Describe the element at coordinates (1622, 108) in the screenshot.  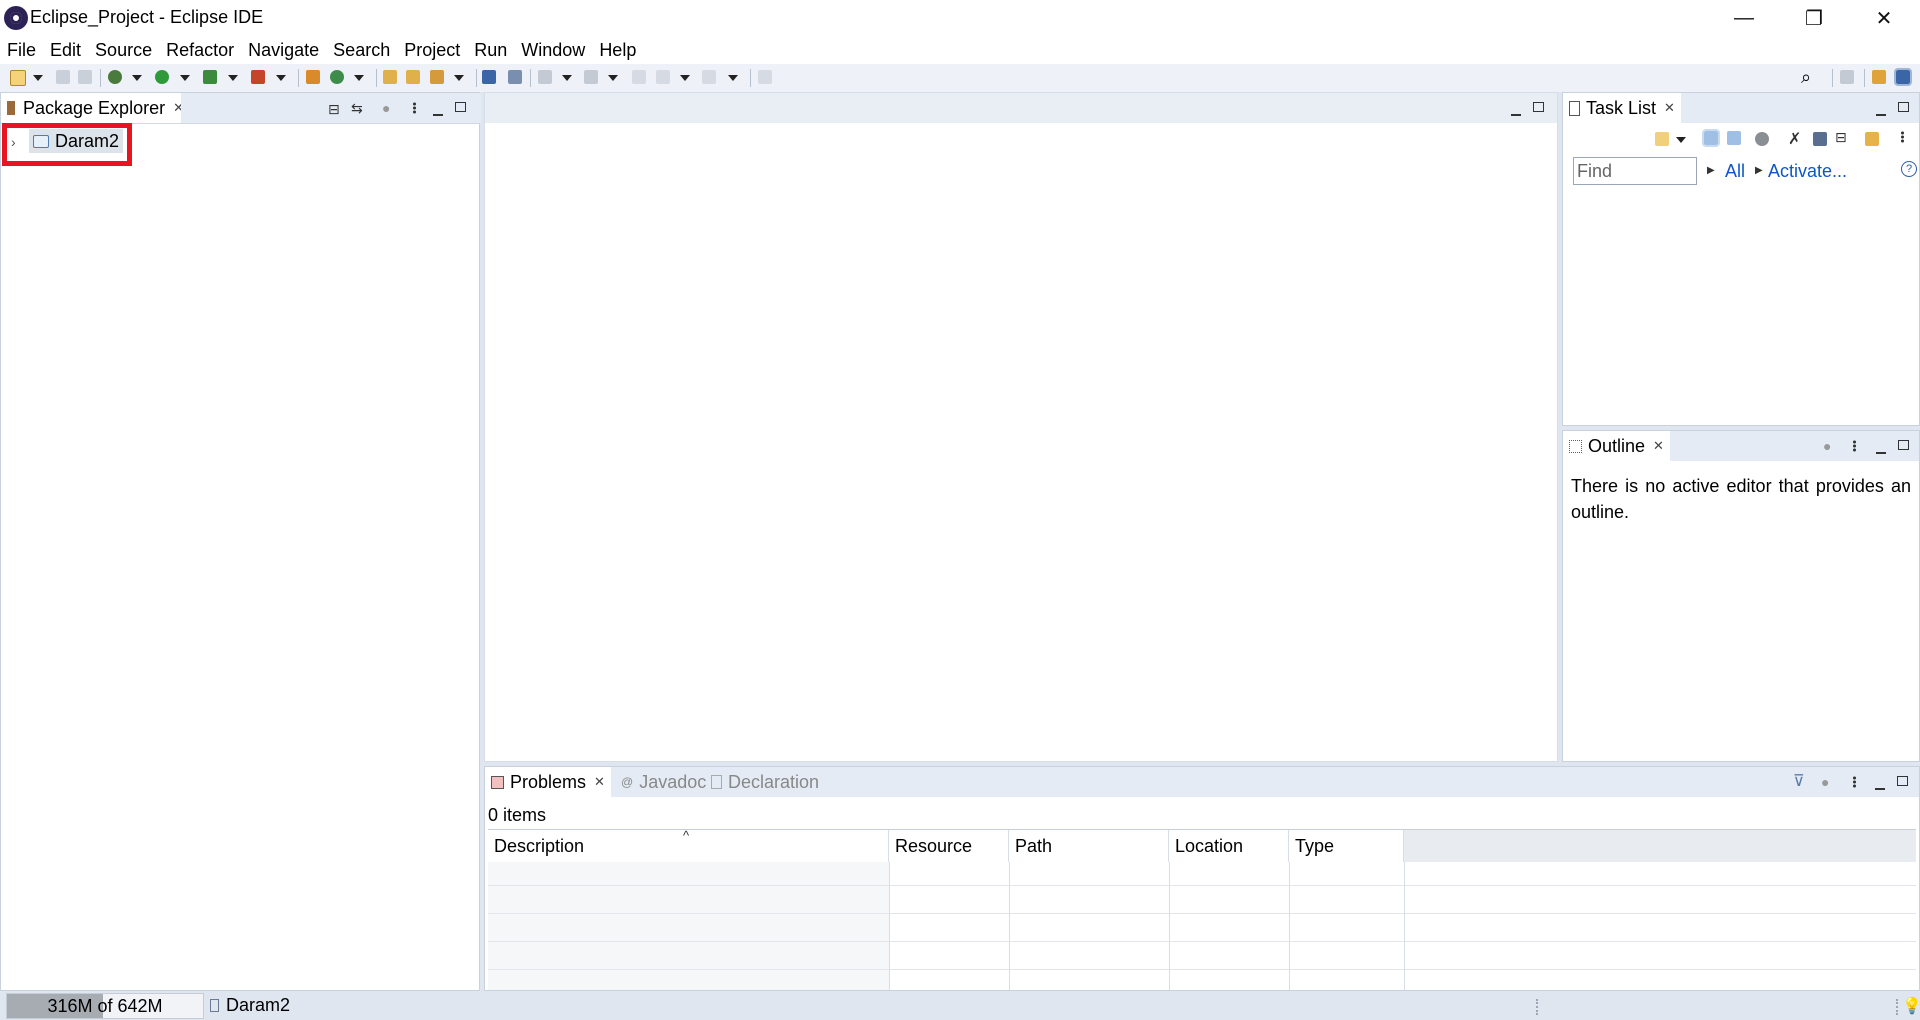
I see `tab-task-list: Task List ✕` at that location.